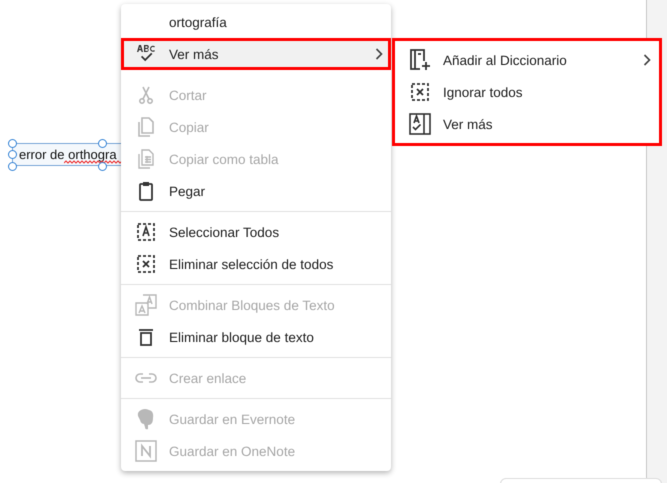  I want to click on add-dictionary-icon, so click(420, 60).